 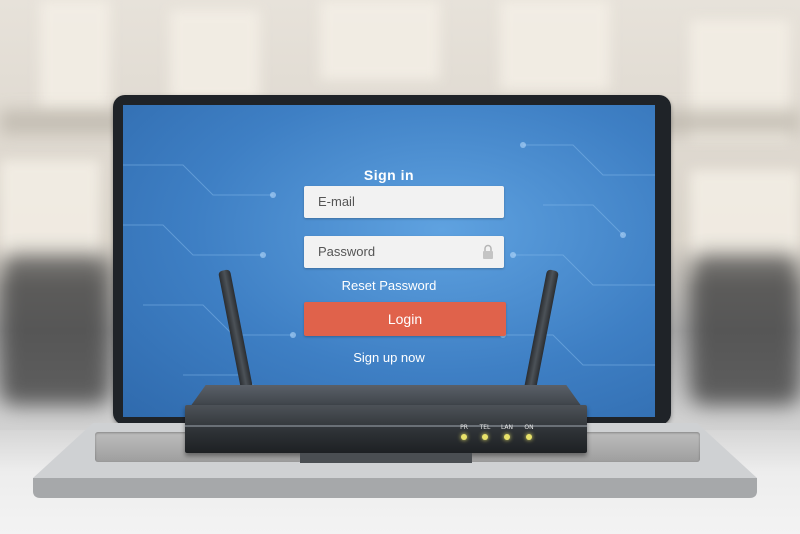 I want to click on router-stand, so click(x=386, y=458).